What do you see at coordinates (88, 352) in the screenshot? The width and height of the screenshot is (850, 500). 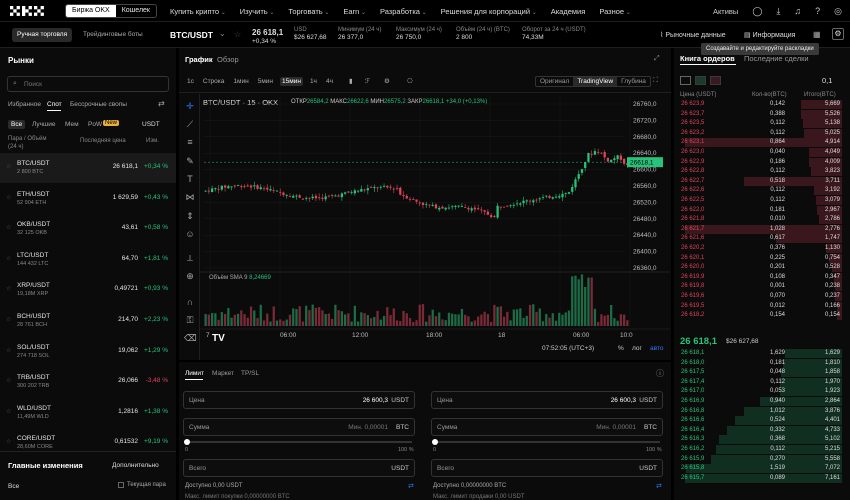 I see `market-row: ☆ SOL/USDT 274 718 SOL 19,062 +1,29 %` at bounding box center [88, 352].